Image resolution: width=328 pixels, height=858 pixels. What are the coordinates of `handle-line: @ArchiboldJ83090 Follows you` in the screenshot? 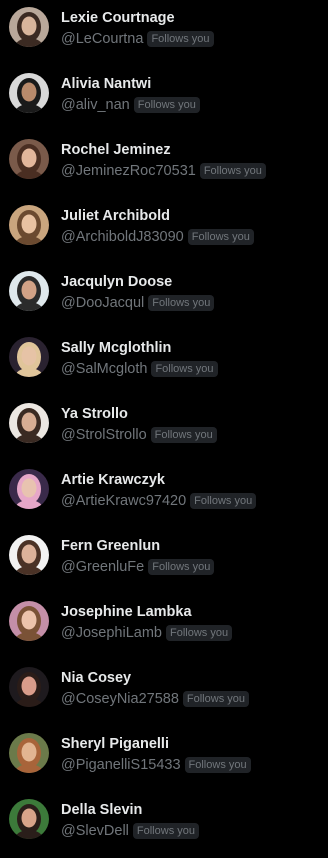 It's located at (157, 237).